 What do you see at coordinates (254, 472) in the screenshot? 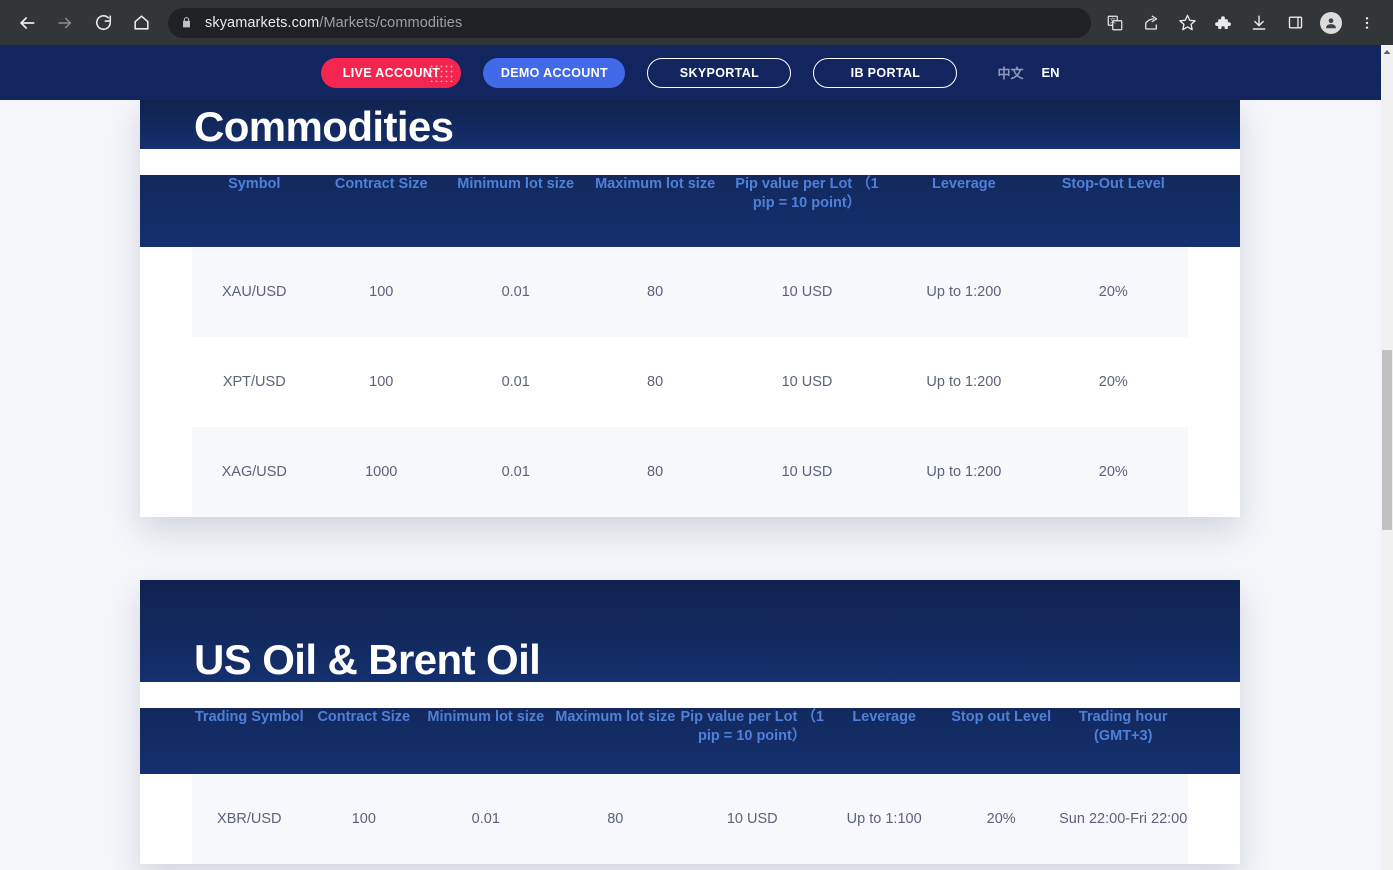
I see `cell-symbol: XAG/USD` at bounding box center [254, 472].